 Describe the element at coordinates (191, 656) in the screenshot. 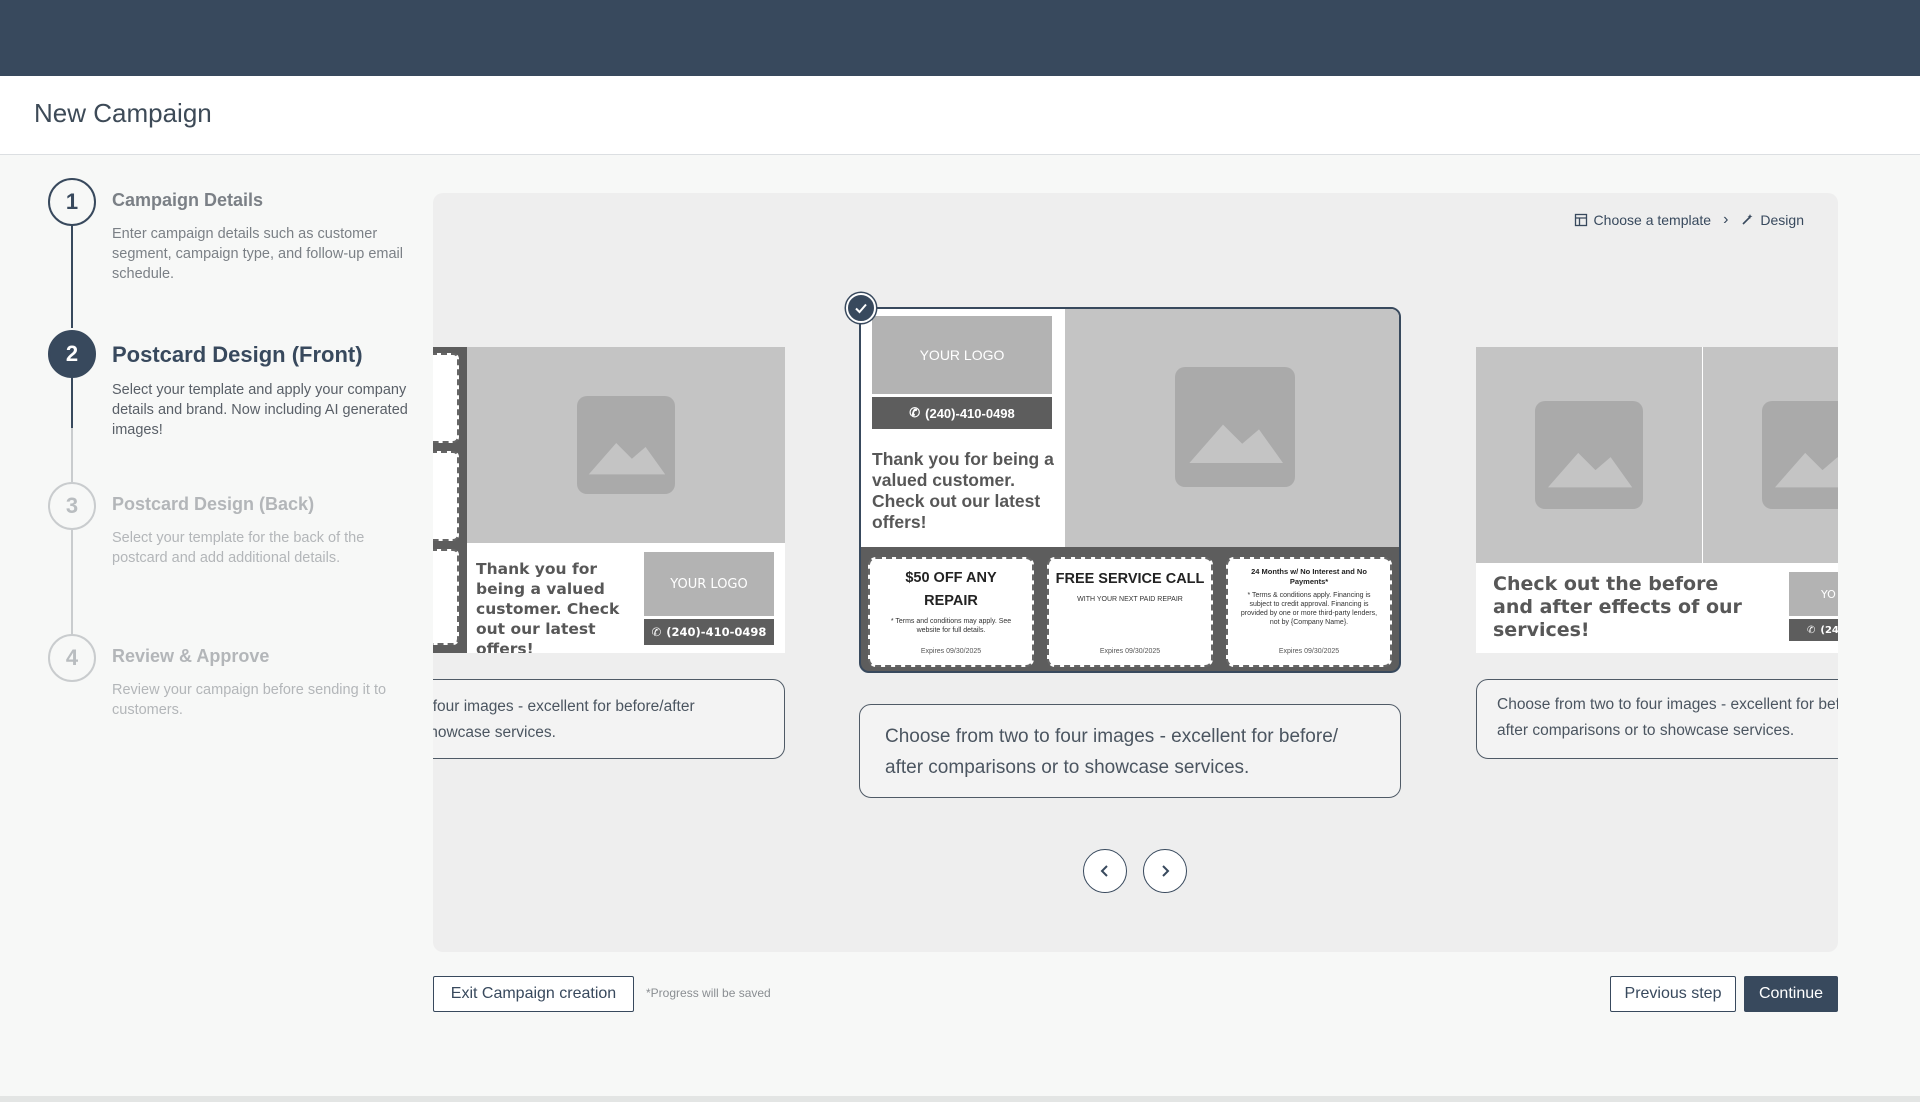

I see `step-title: Review & Approve` at that location.